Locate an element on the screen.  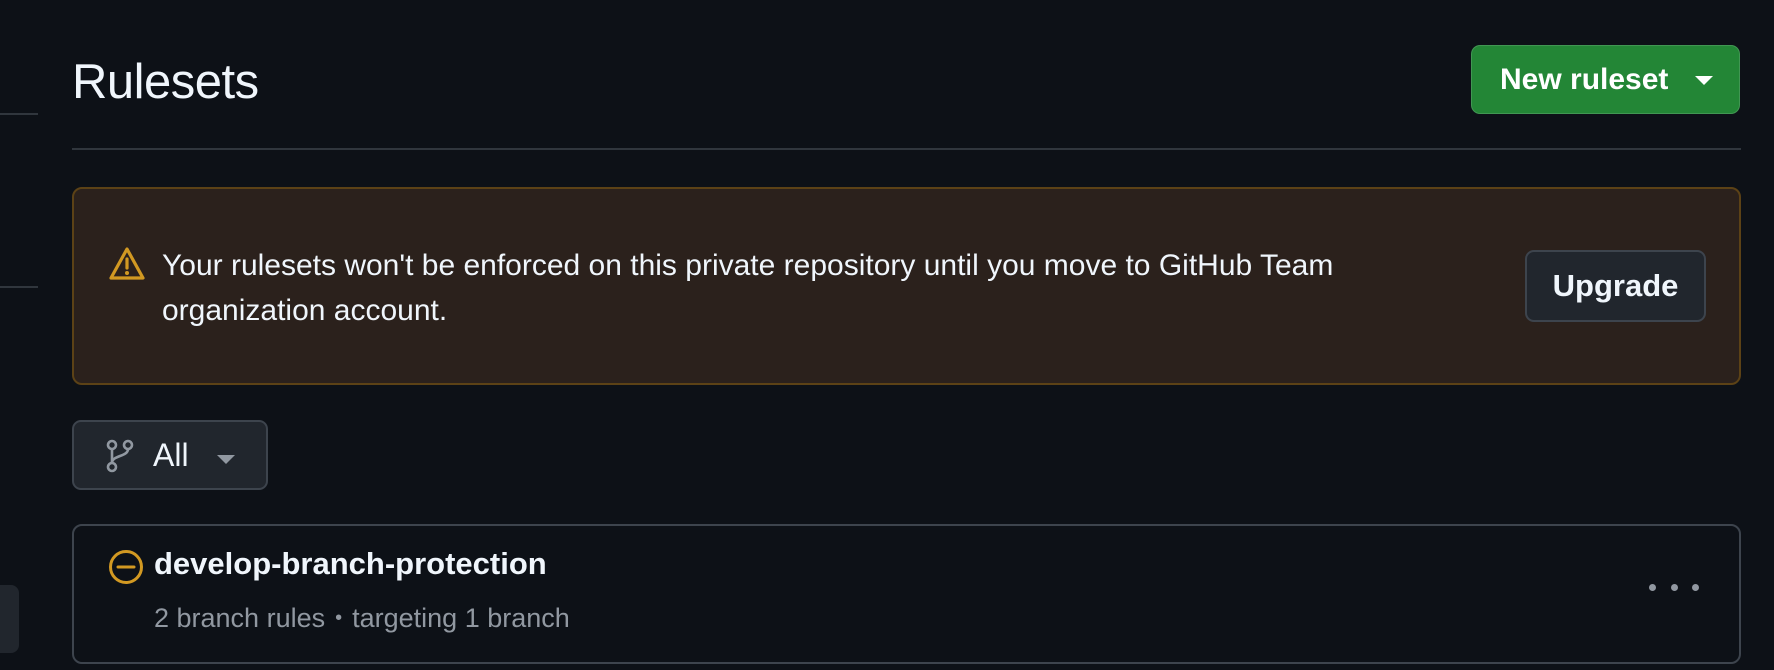
new-ruleset-button: New ruleset is located at coordinates (1605, 79).